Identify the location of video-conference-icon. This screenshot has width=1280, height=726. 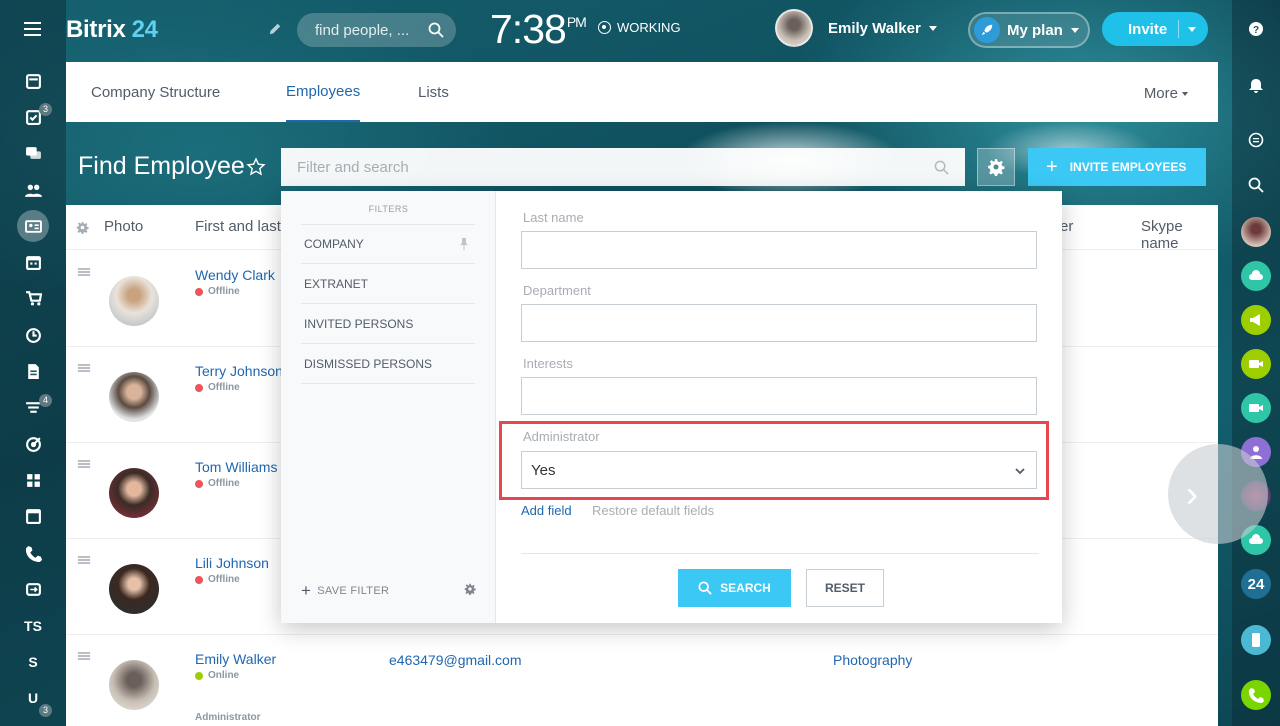
(1256, 408).